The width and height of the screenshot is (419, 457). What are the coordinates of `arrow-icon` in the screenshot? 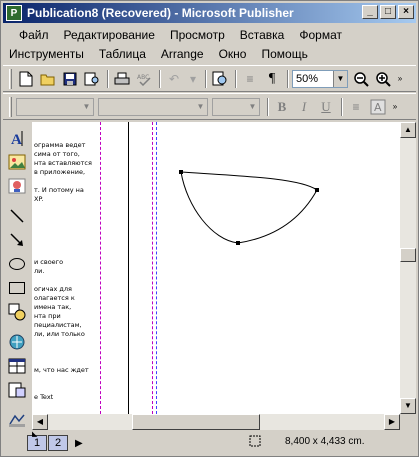 It's located at (17, 240).